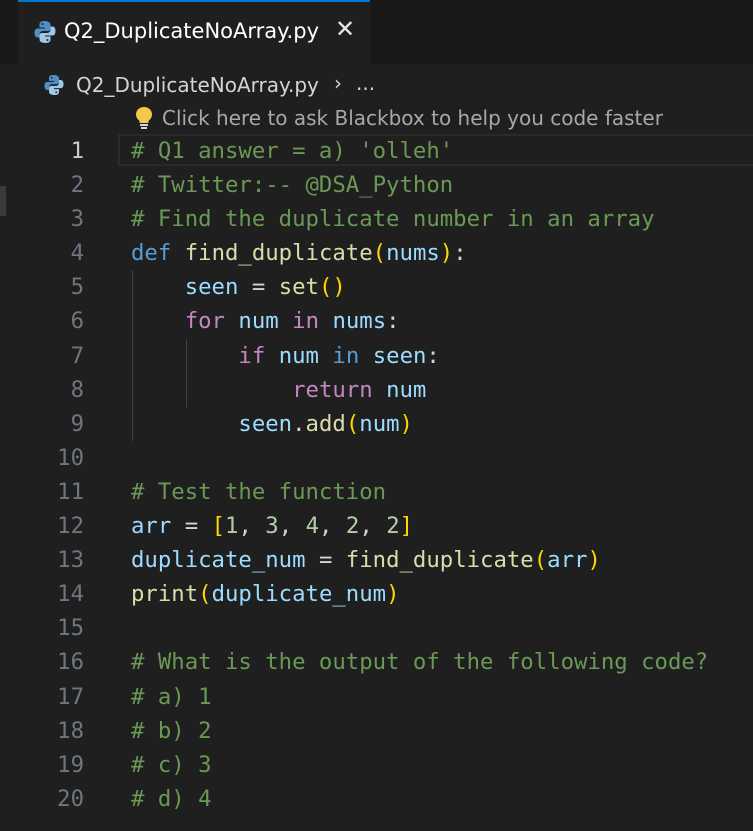 This screenshot has height=831, width=753. Describe the element at coordinates (299, 594) in the screenshot. I see `code-token: duplicate_num` at that location.